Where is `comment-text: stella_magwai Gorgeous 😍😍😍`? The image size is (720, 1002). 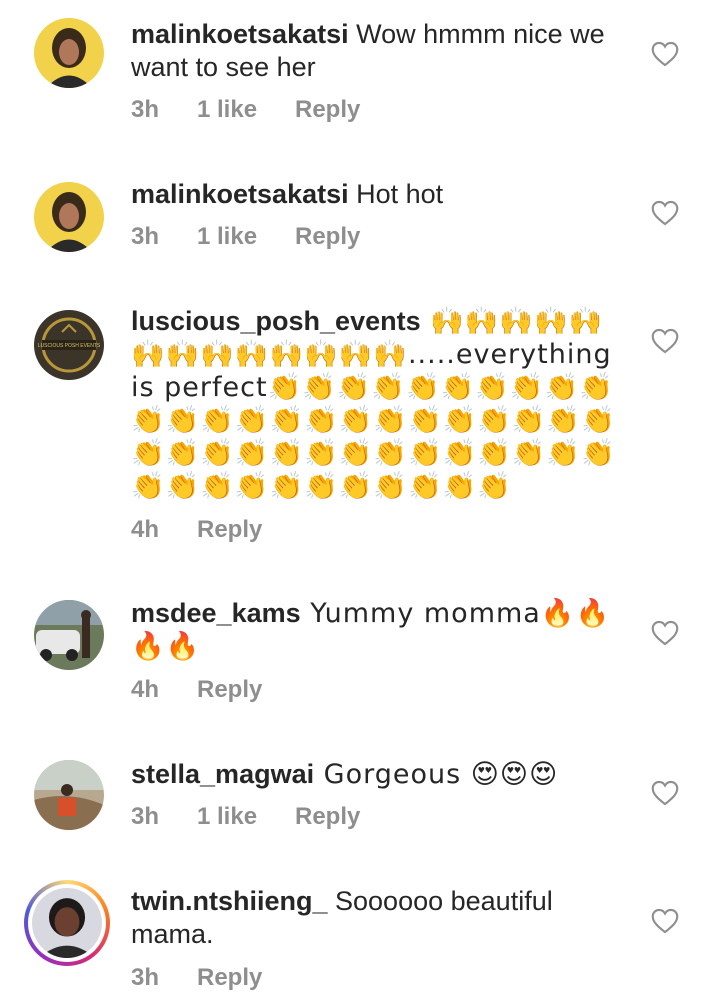
comment-text: stella_magwai Gorgeous 😍😍😍 is located at coordinates (381, 774).